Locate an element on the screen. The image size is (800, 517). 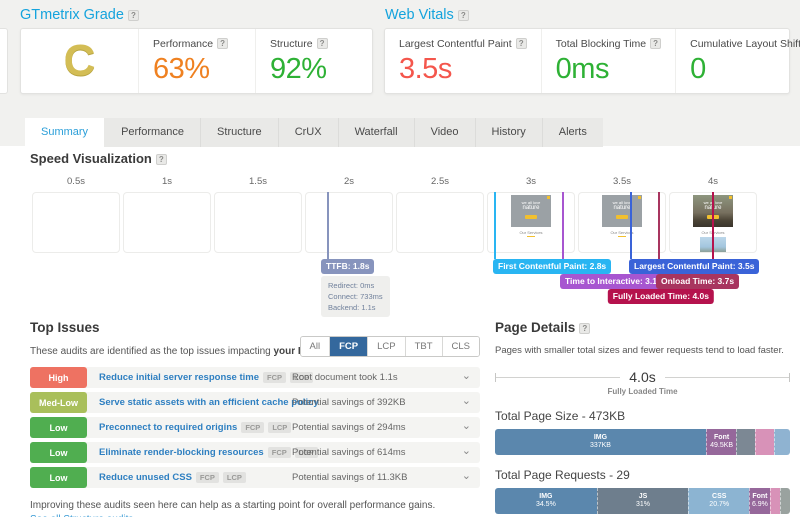
audit-title-link: Reduce unused CSS is located at coordinates (145, 477).